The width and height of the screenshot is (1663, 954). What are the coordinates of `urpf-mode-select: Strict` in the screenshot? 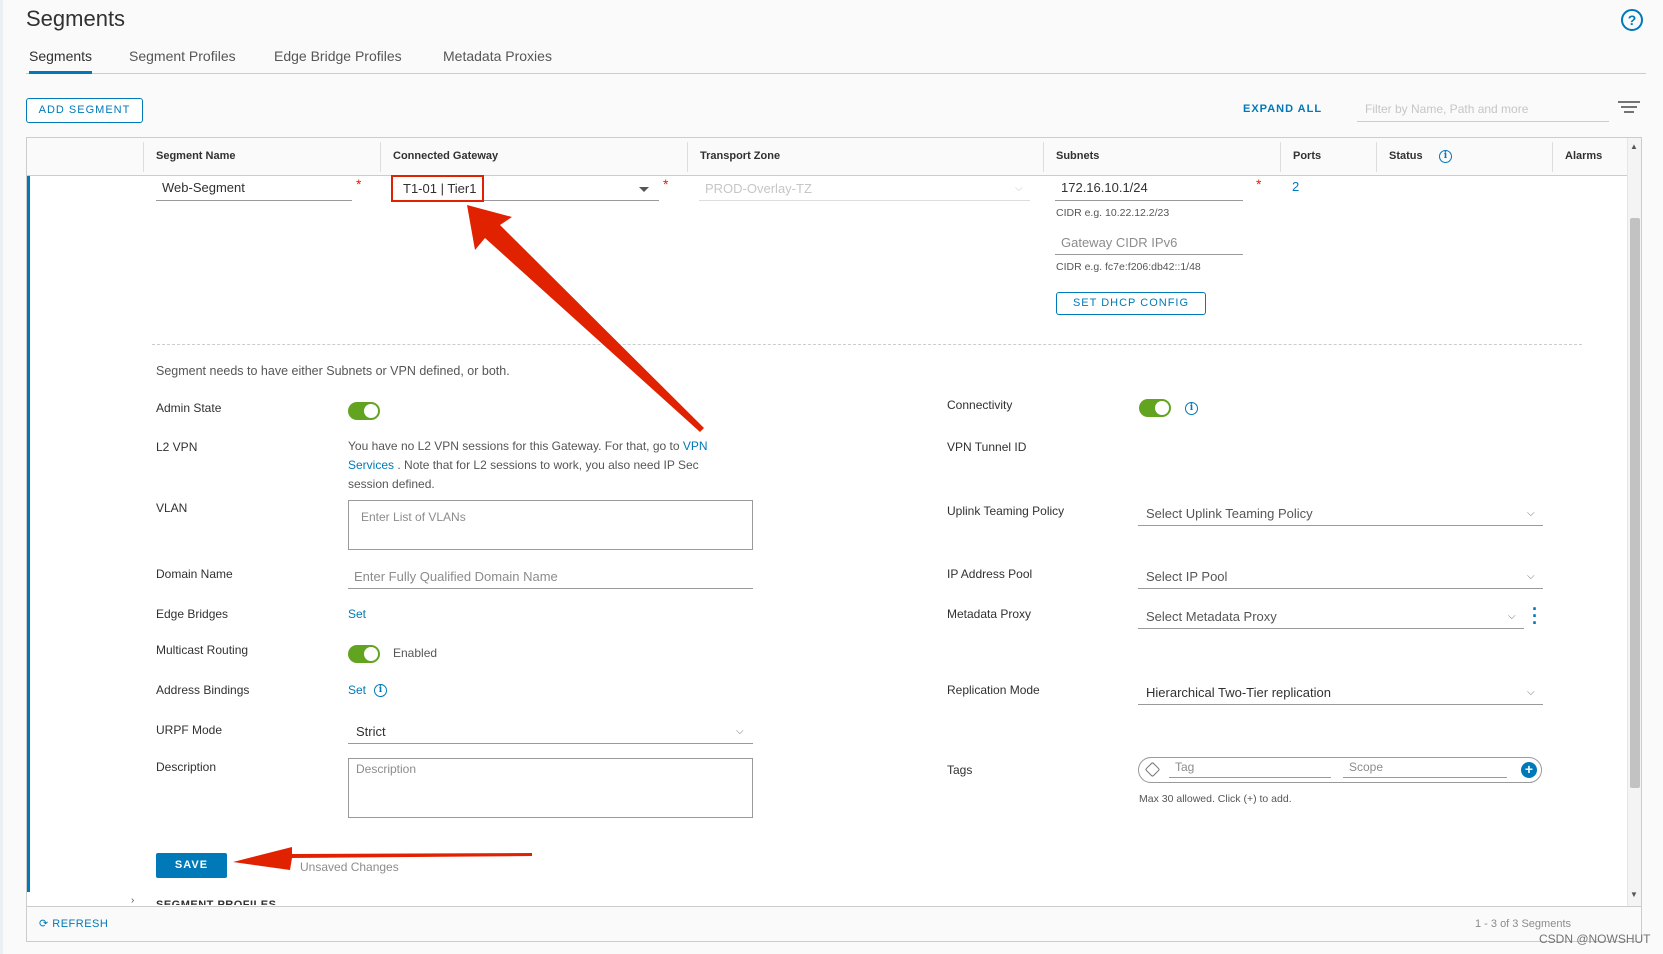 It's located at (550, 732).